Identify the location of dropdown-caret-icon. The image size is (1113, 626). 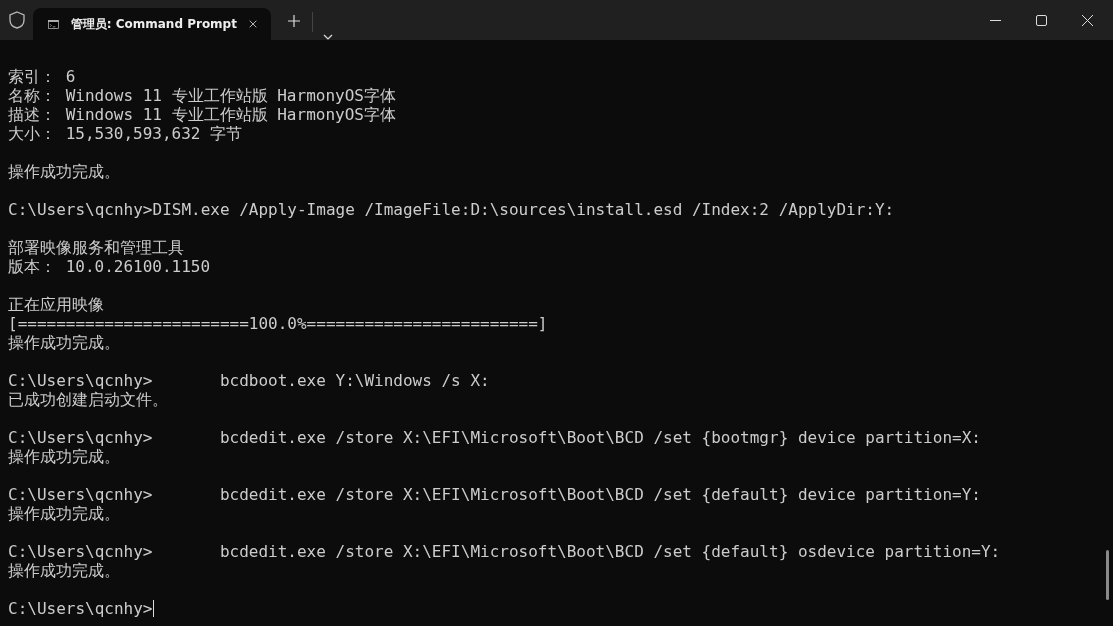
(328, 37).